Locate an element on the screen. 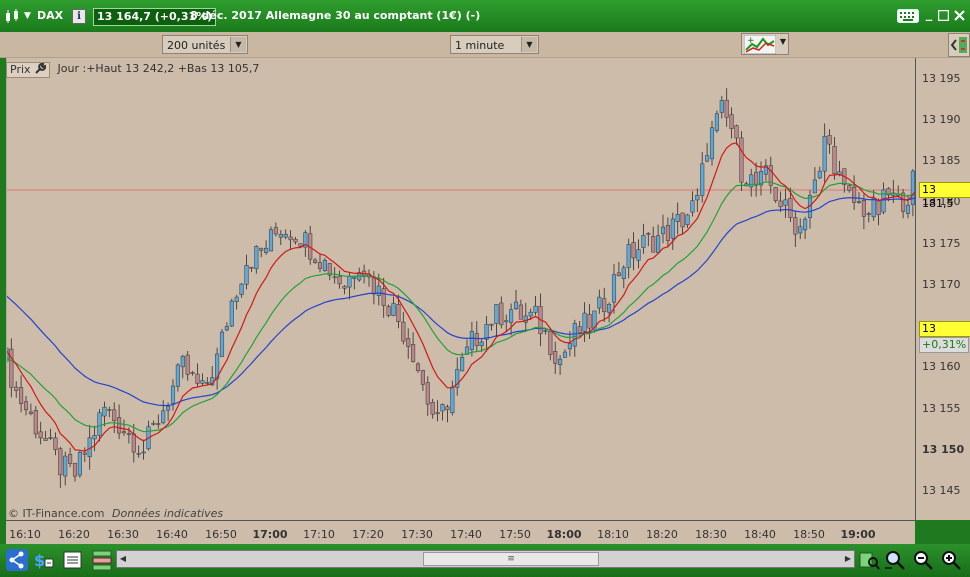 The width and height of the screenshot is (970, 577). copyright-text: © IT-Finance.com is located at coordinates (56, 513).